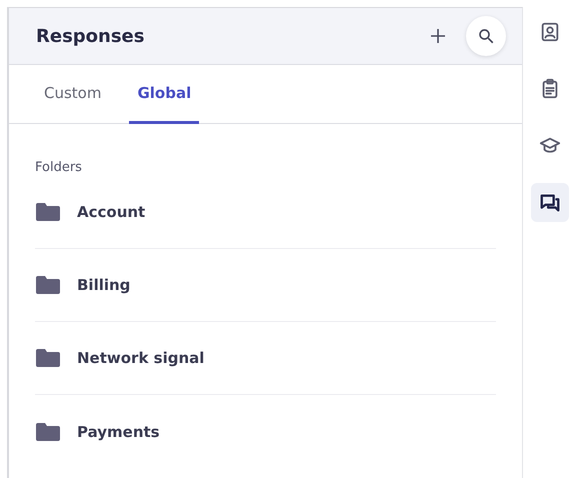  What do you see at coordinates (118, 431) in the screenshot?
I see `folder-name: Payments` at bounding box center [118, 431].